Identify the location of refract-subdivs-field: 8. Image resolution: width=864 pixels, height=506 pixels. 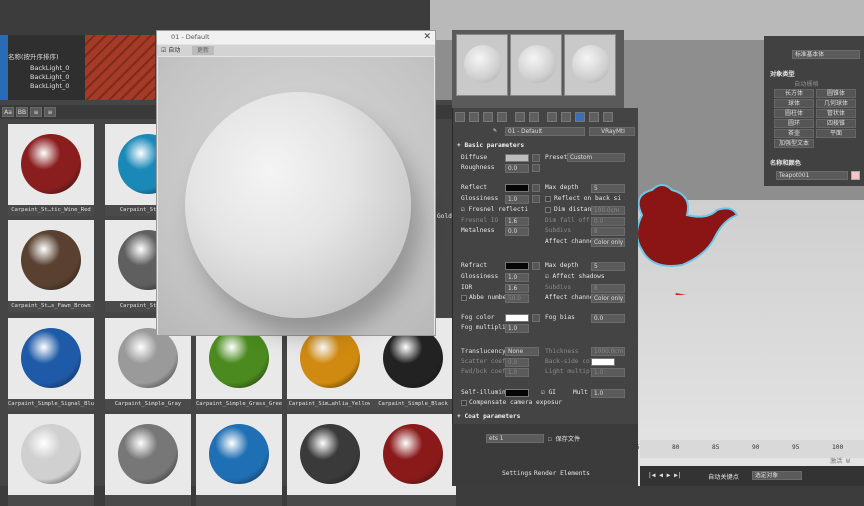
(608, 288).